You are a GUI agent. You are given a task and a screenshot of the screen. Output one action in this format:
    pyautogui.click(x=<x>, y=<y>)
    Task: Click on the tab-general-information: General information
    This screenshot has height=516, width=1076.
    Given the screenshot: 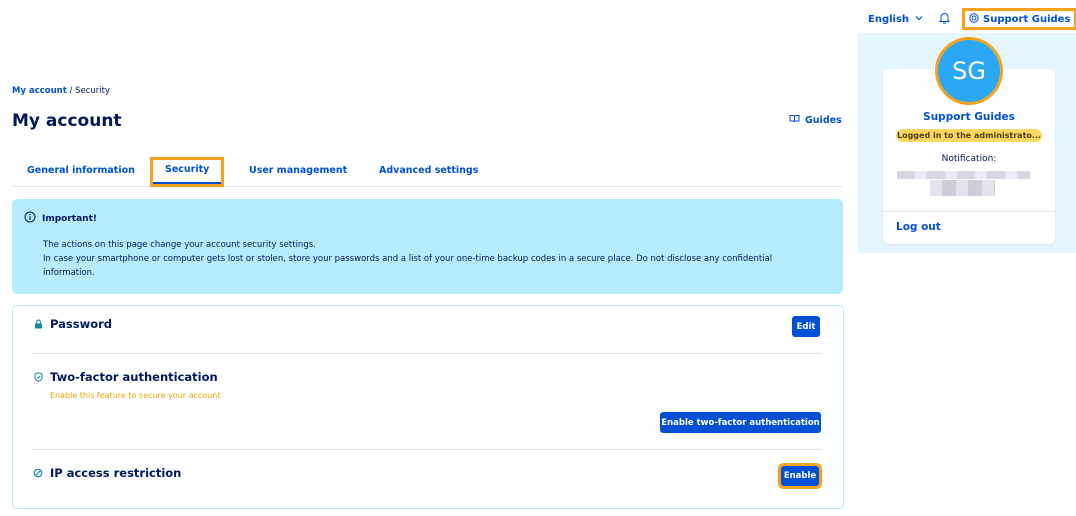 What is the action you would take?
    pyautogui.click(x=81, y=171)
    